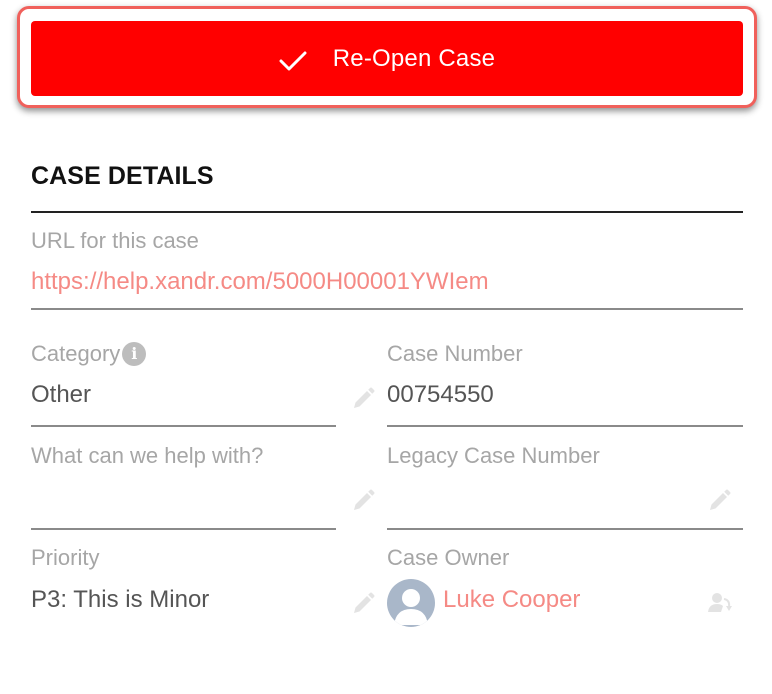 The height and width of the screenshot is (694, 772). I want to click on case-number-label: Case Number, so click(455, 353).